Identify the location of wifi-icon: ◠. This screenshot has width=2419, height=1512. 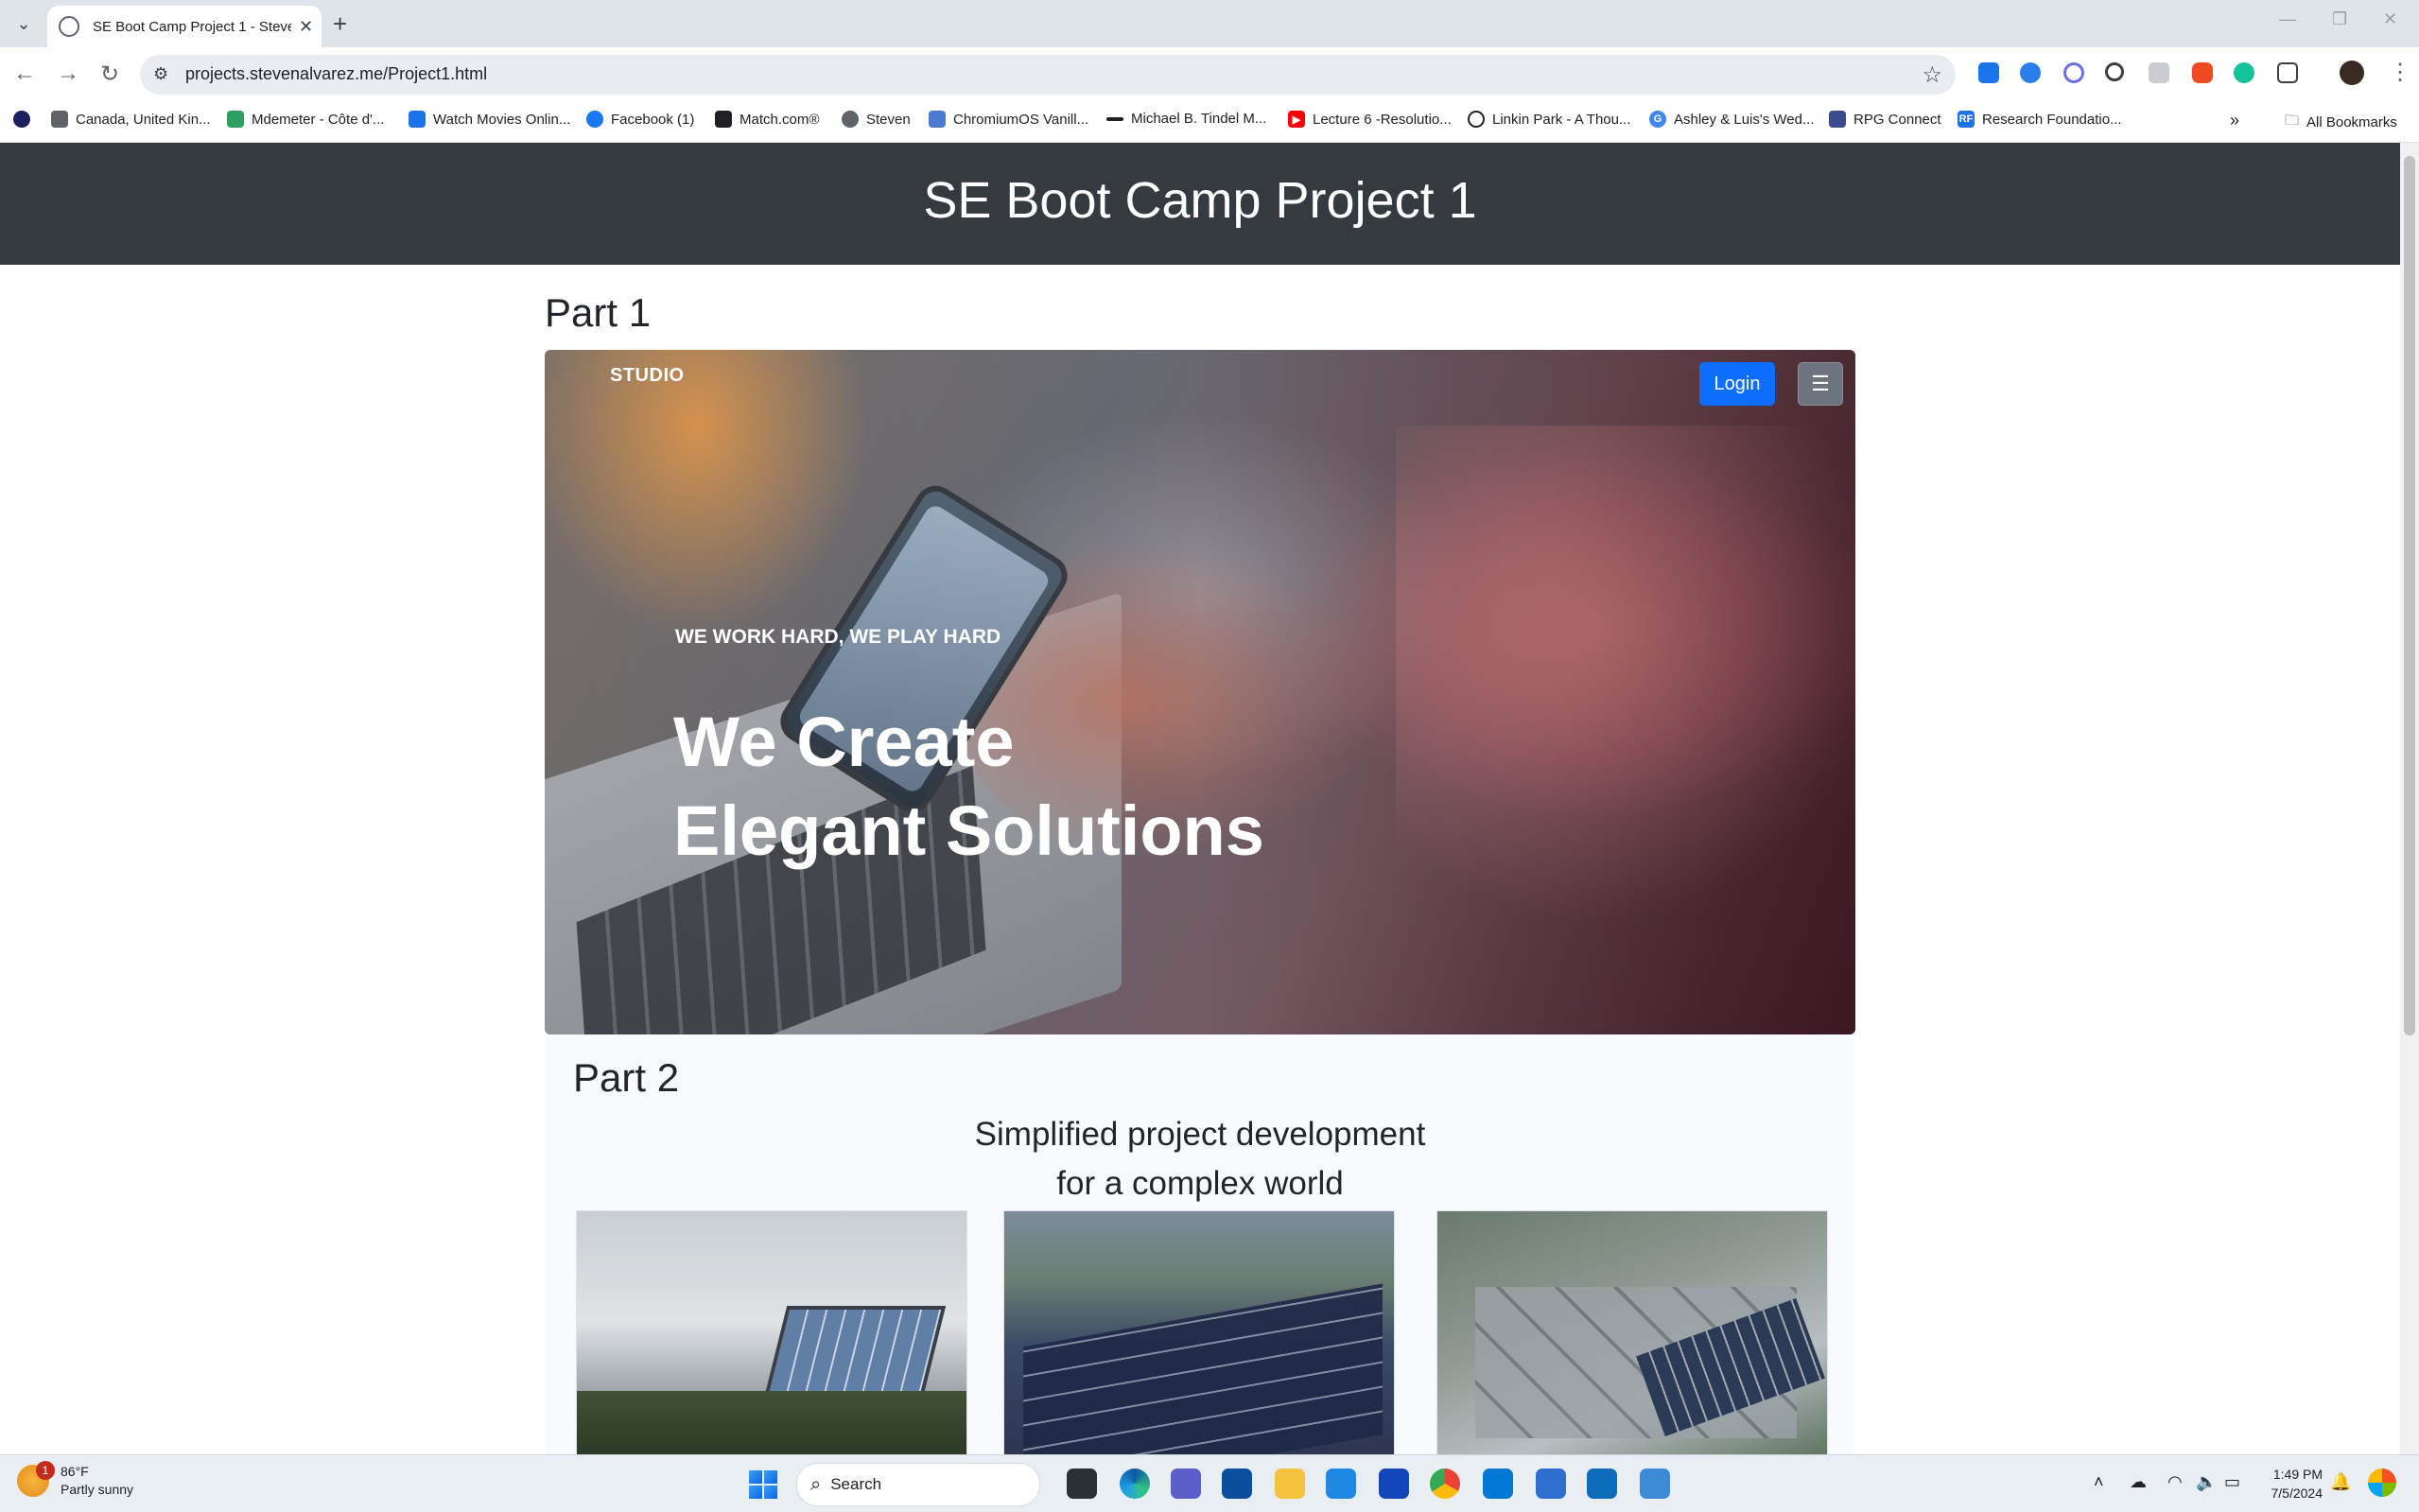
(2175, 1482).